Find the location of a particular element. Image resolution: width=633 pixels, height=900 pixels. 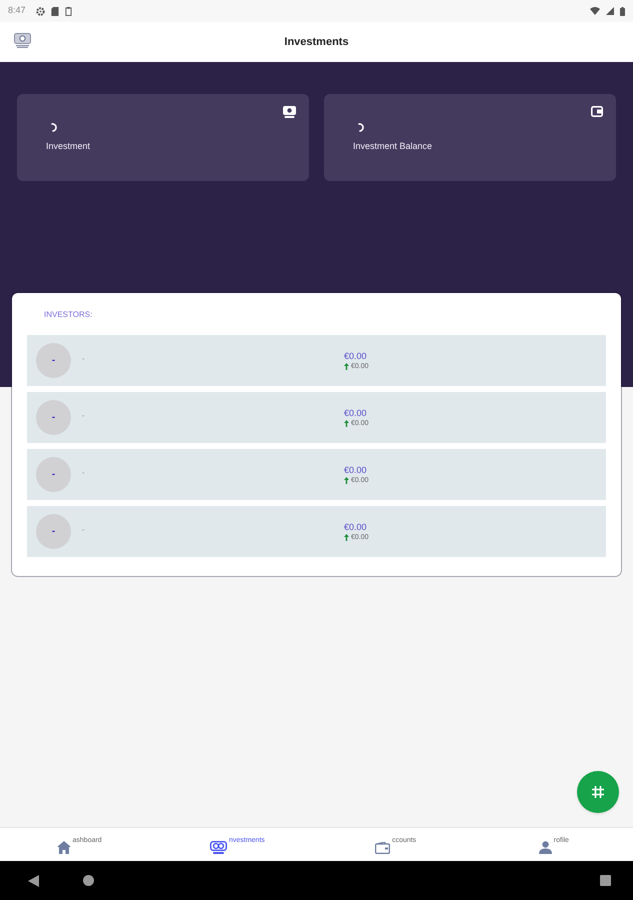

section-heading: INVESTORS: is located at coordinates (67, 314).